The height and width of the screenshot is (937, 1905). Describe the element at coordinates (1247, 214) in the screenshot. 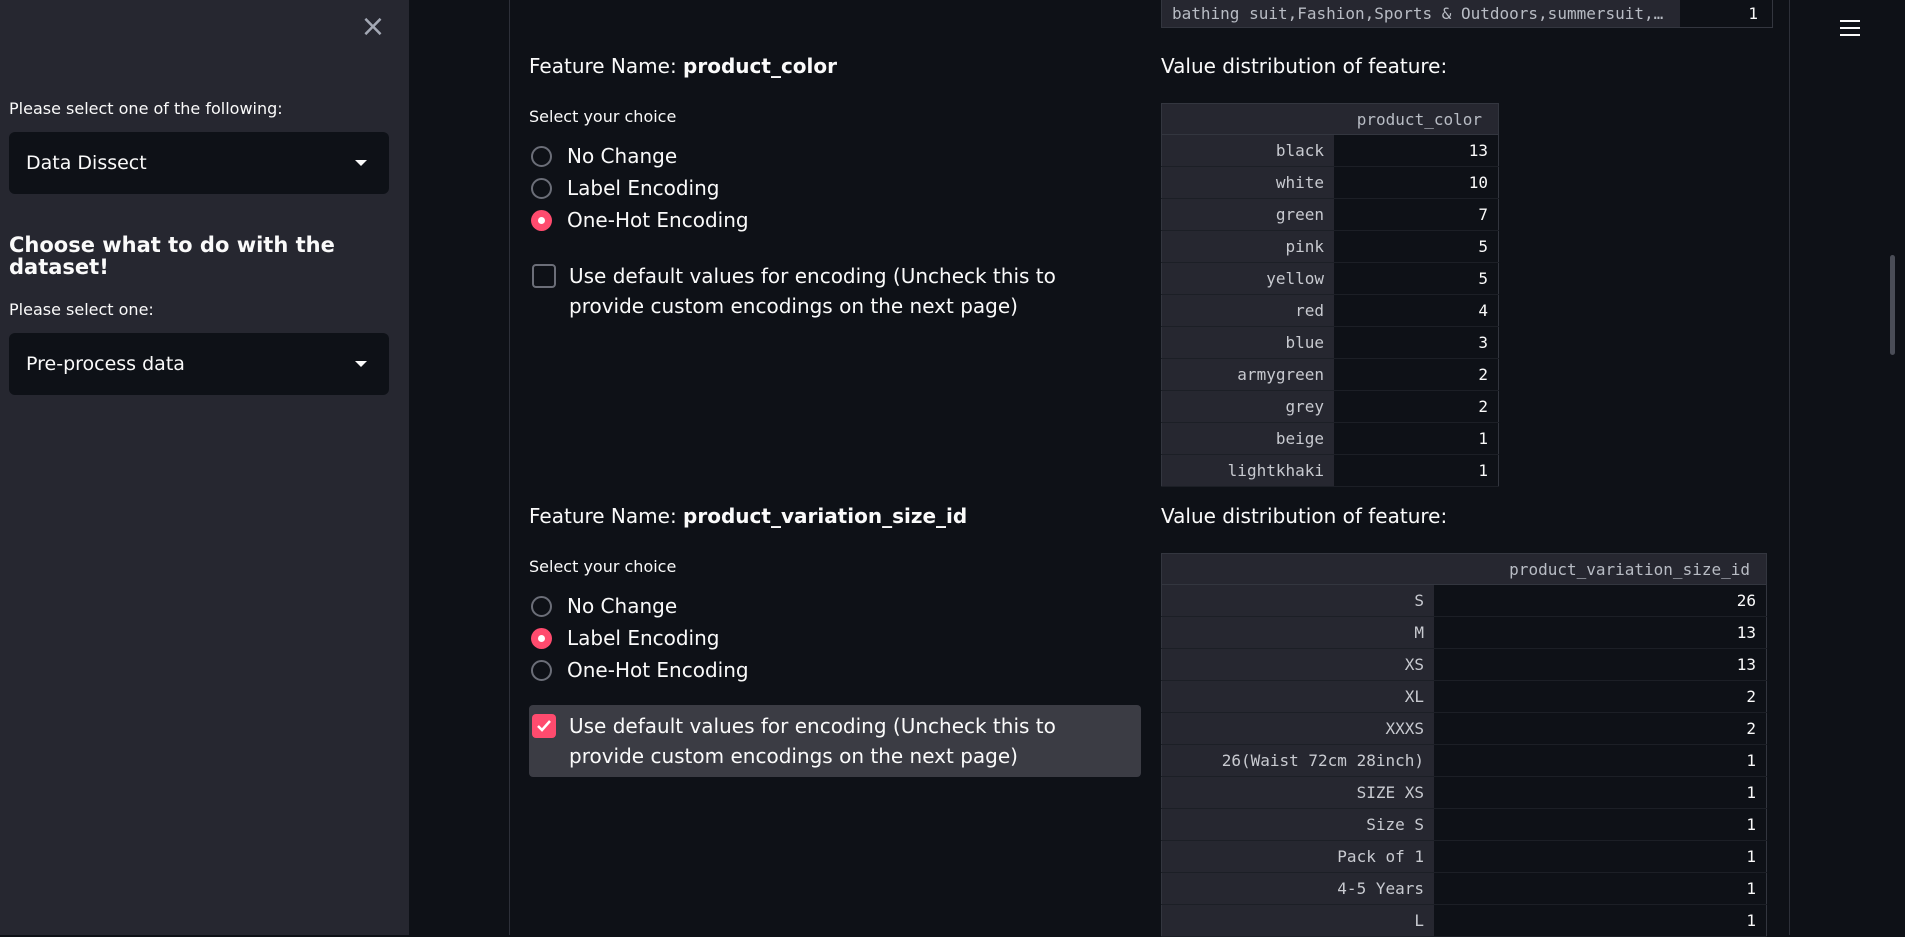

I see `table-row-index: green` at that location.